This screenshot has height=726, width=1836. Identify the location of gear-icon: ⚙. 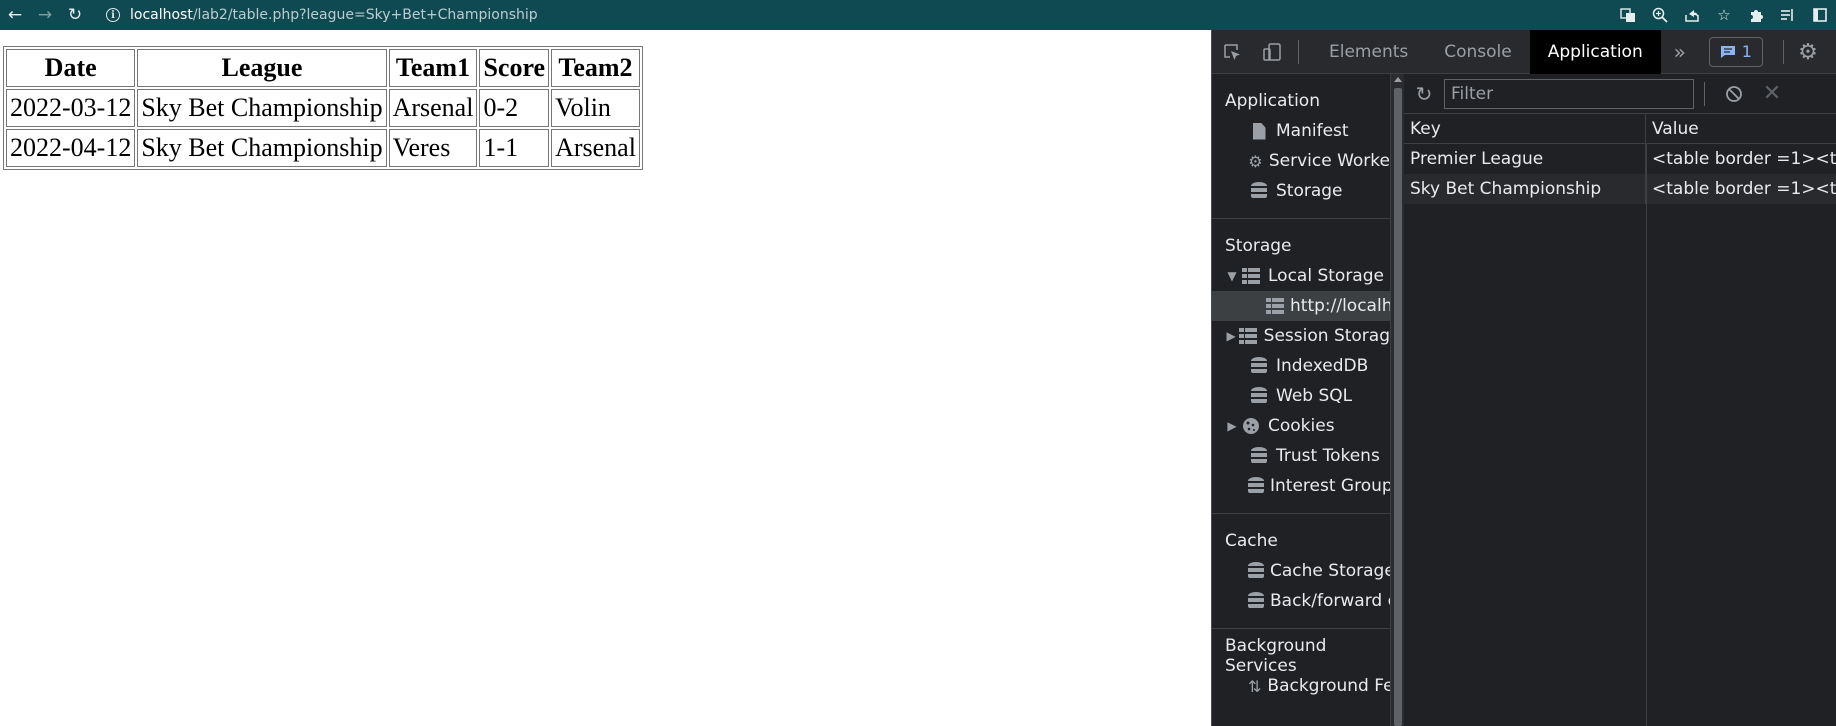
(1255, 161).